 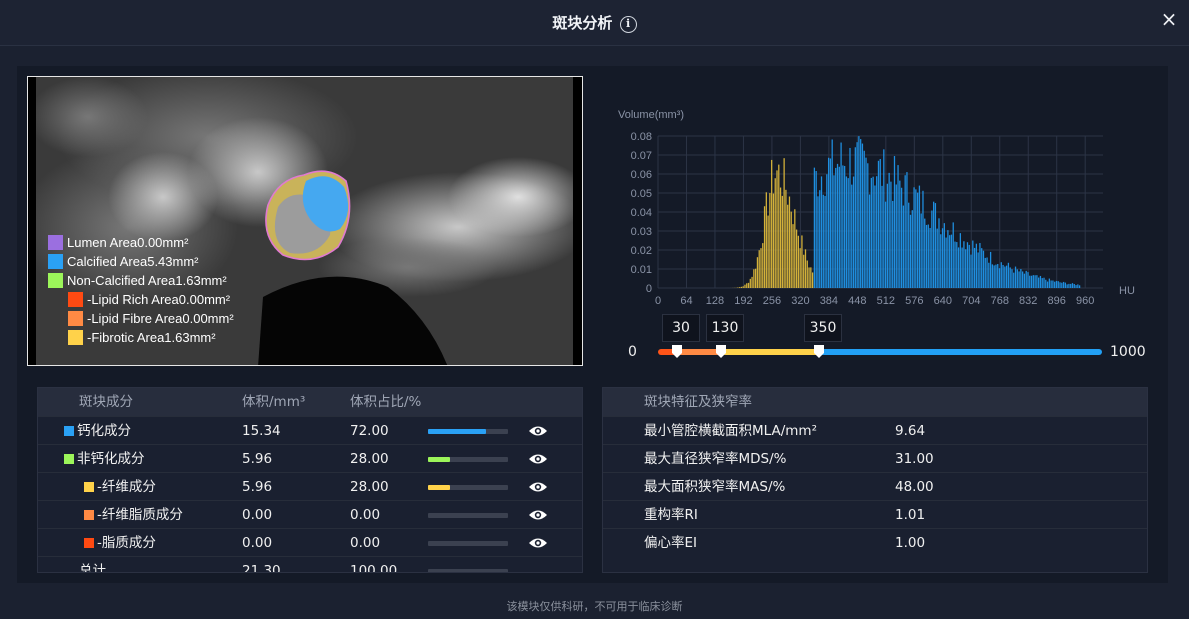 I want to click on dialog-title: 斑块分析 i, so click(x=594, y=22).